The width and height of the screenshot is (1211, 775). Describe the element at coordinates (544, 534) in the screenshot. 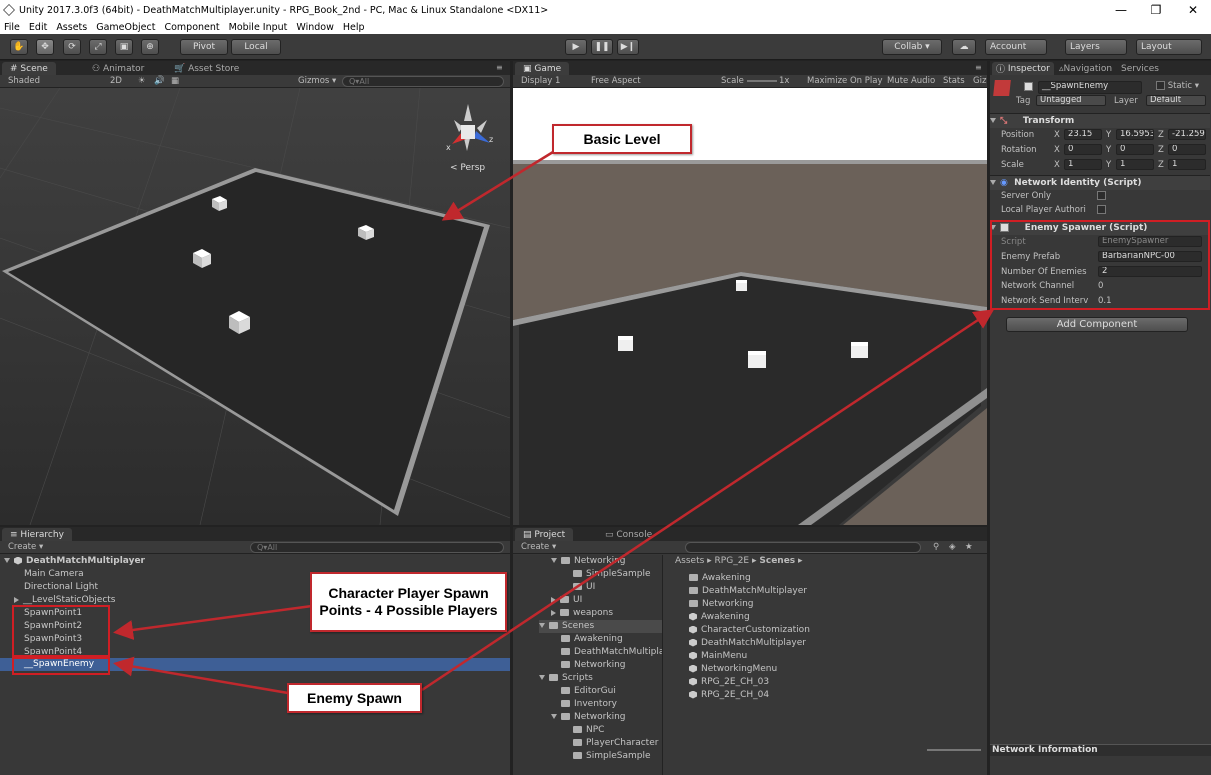

I see `tab-project: ▤ Project` at that location.